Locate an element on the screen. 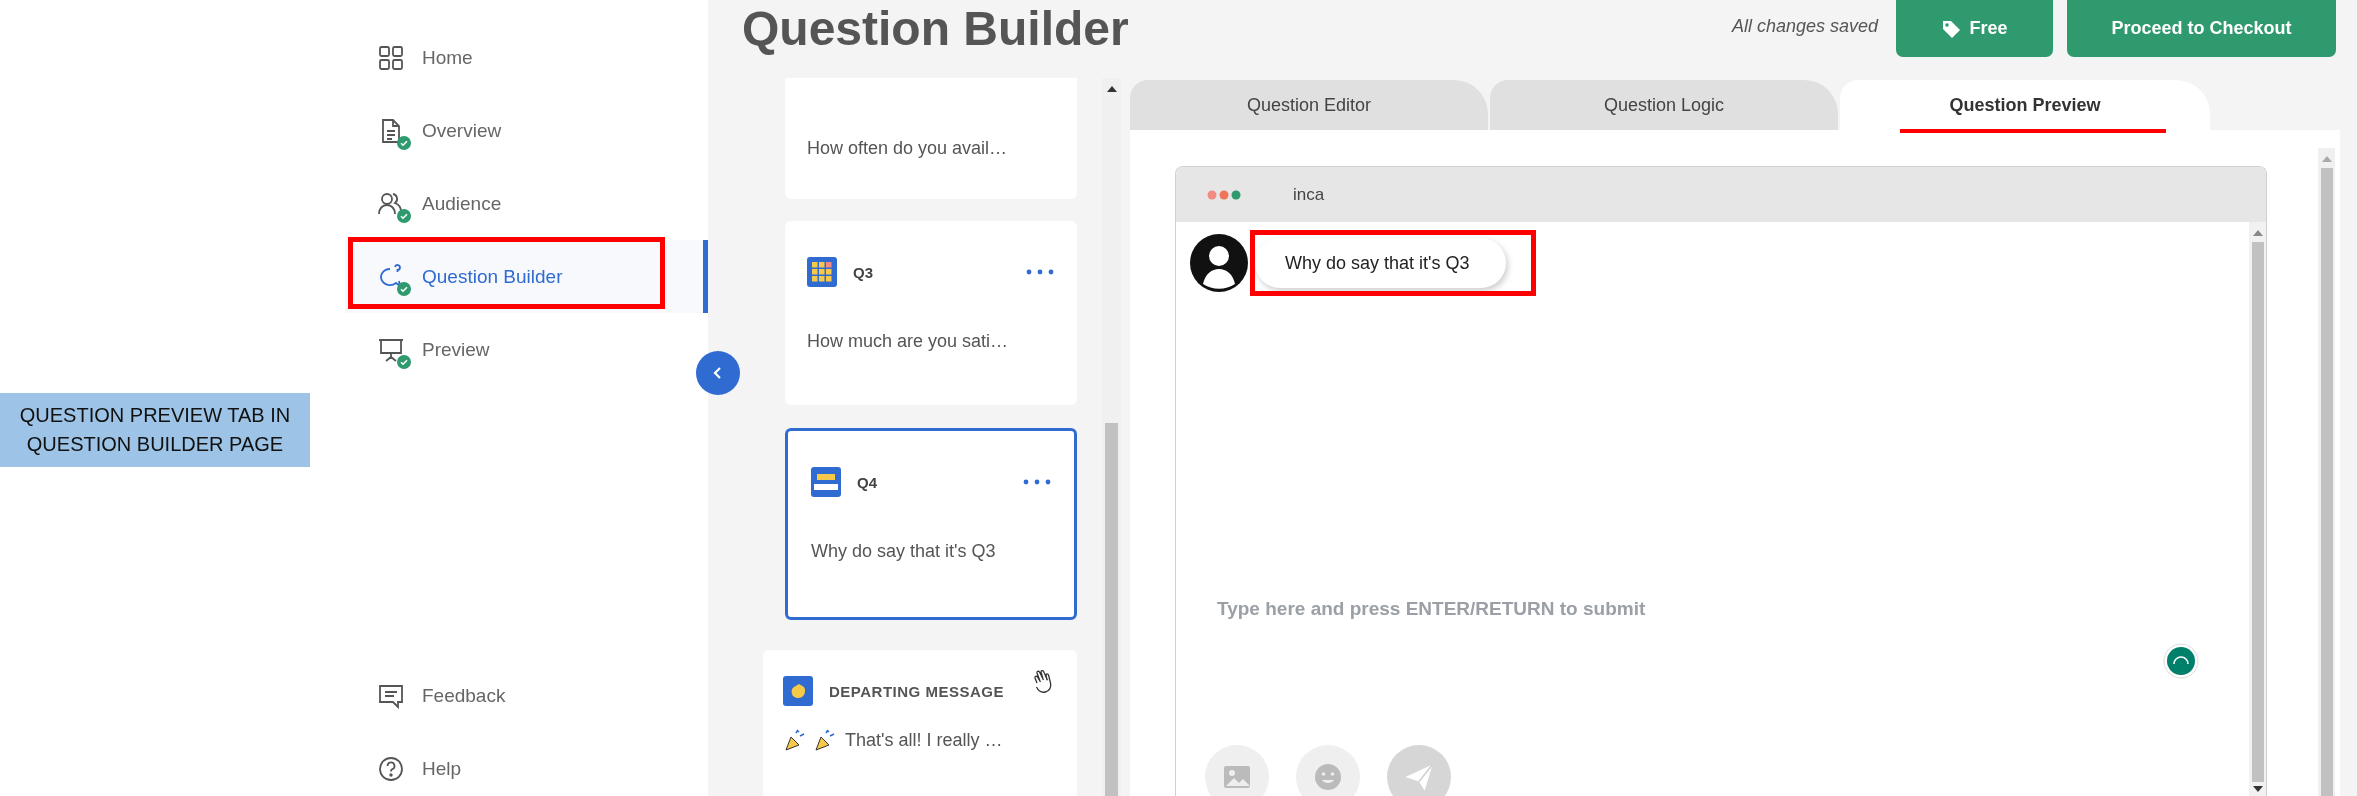 The height and width of the screenshot is (796, 2357). question-number: Q4 is located at coordinates (867, 482).